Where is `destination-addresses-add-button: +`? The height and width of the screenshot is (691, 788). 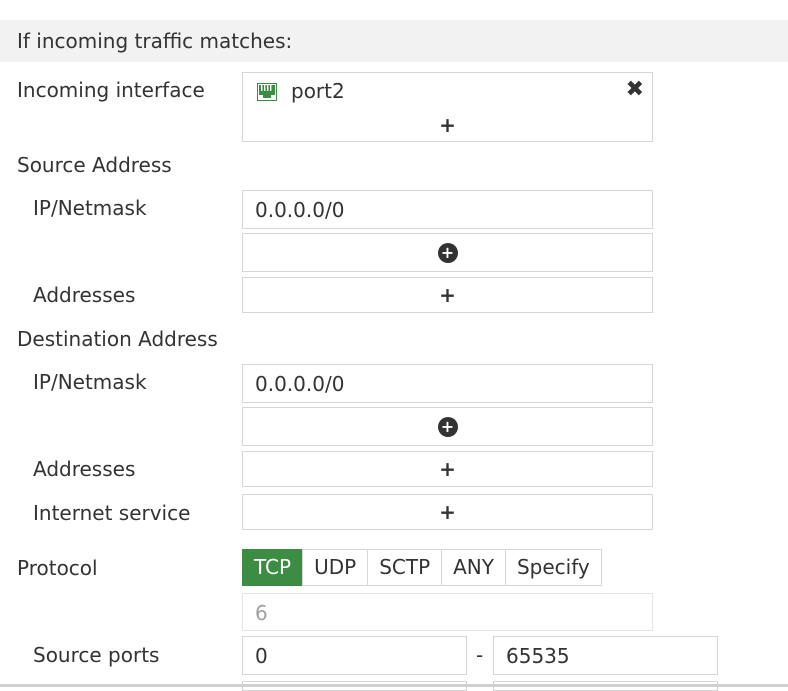
destination-addresses-add-button: + is located at coordinates (447, 469).